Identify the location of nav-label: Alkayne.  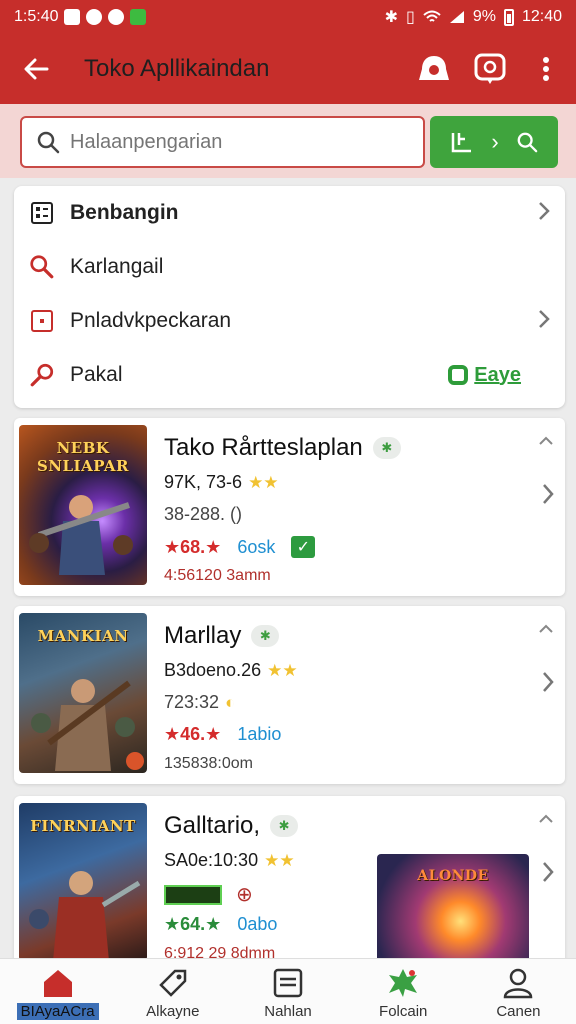
(173, 1011).